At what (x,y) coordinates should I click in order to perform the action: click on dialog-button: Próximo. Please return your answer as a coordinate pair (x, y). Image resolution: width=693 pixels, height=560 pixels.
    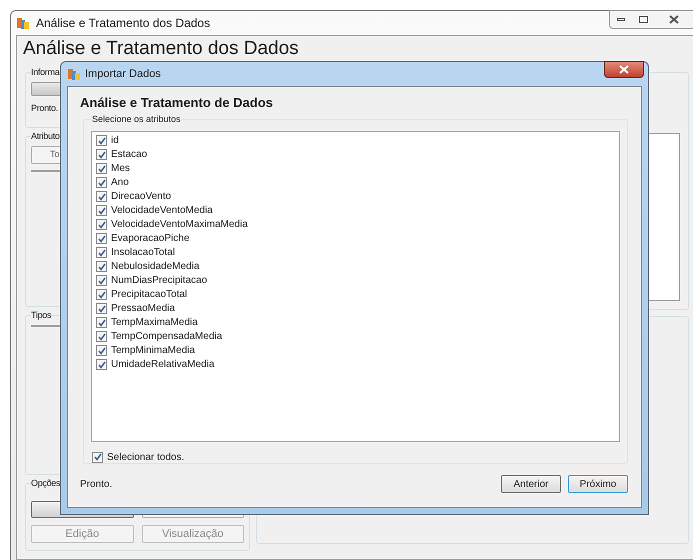
    Looking at the image, I should click on (598, 484).